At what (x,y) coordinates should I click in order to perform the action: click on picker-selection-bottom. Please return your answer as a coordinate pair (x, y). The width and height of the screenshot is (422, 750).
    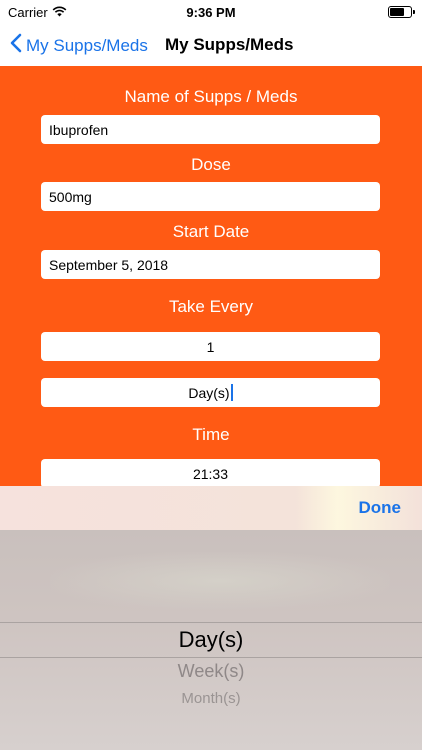
    Looking at the image, I should click on (211, 657).